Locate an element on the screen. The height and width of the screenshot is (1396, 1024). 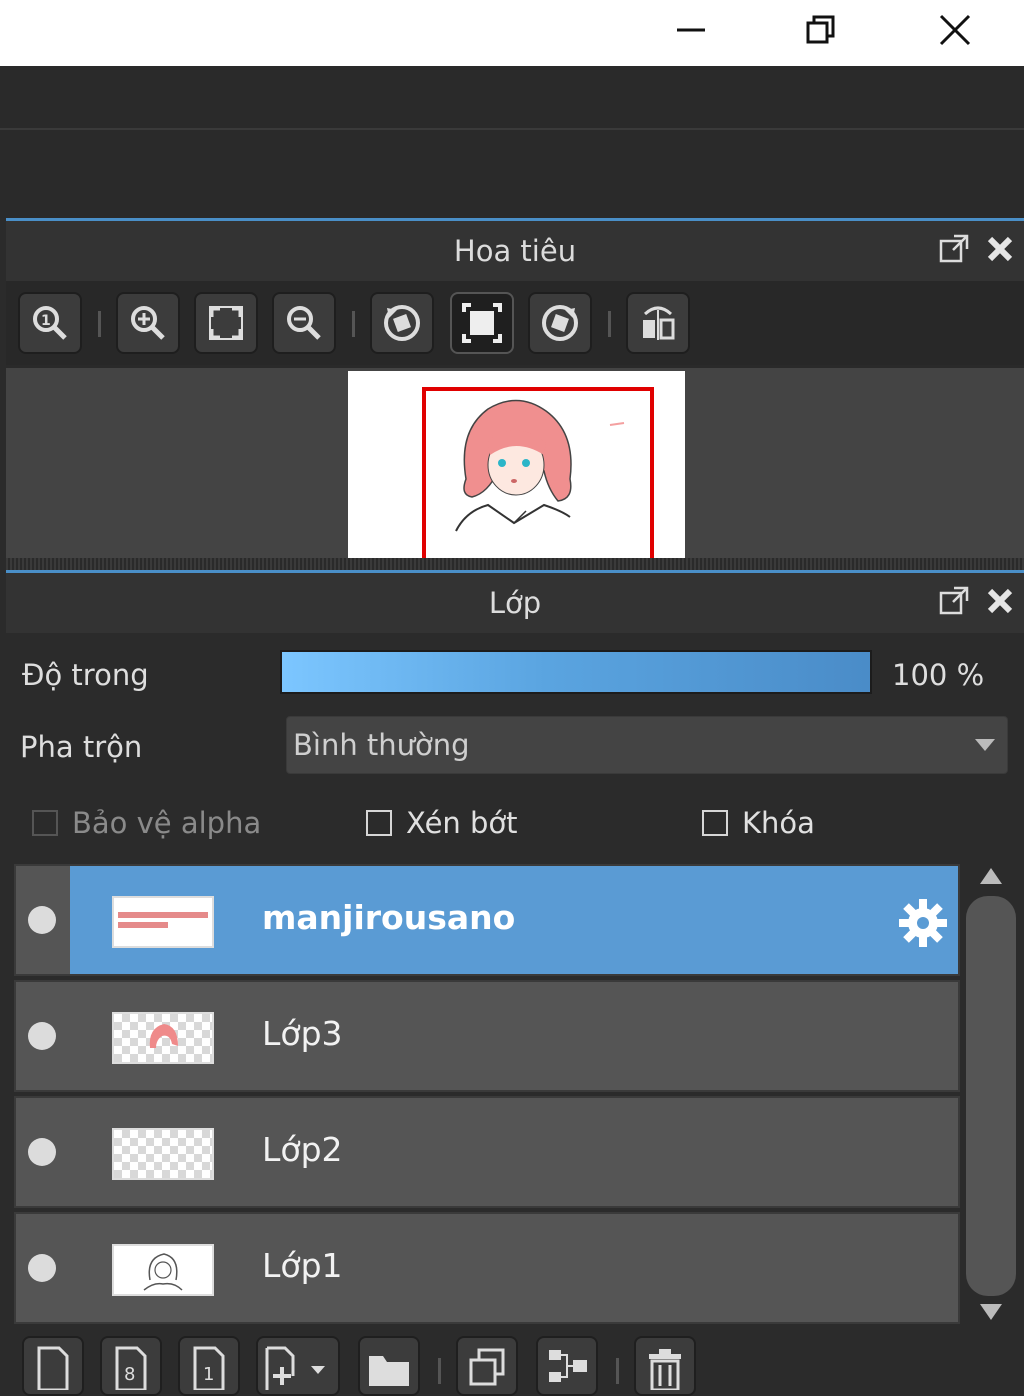
layer-toolbar: 8 1 is located at coordinates (515, 1362).